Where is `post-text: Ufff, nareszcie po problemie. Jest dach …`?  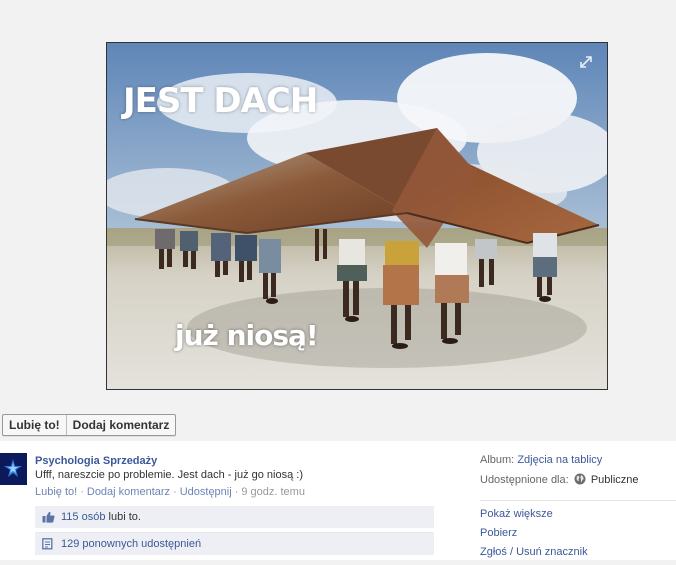
post-text: Ufff, nareszcie po problemie. Jest dach … is located at coordinates (169, 475).